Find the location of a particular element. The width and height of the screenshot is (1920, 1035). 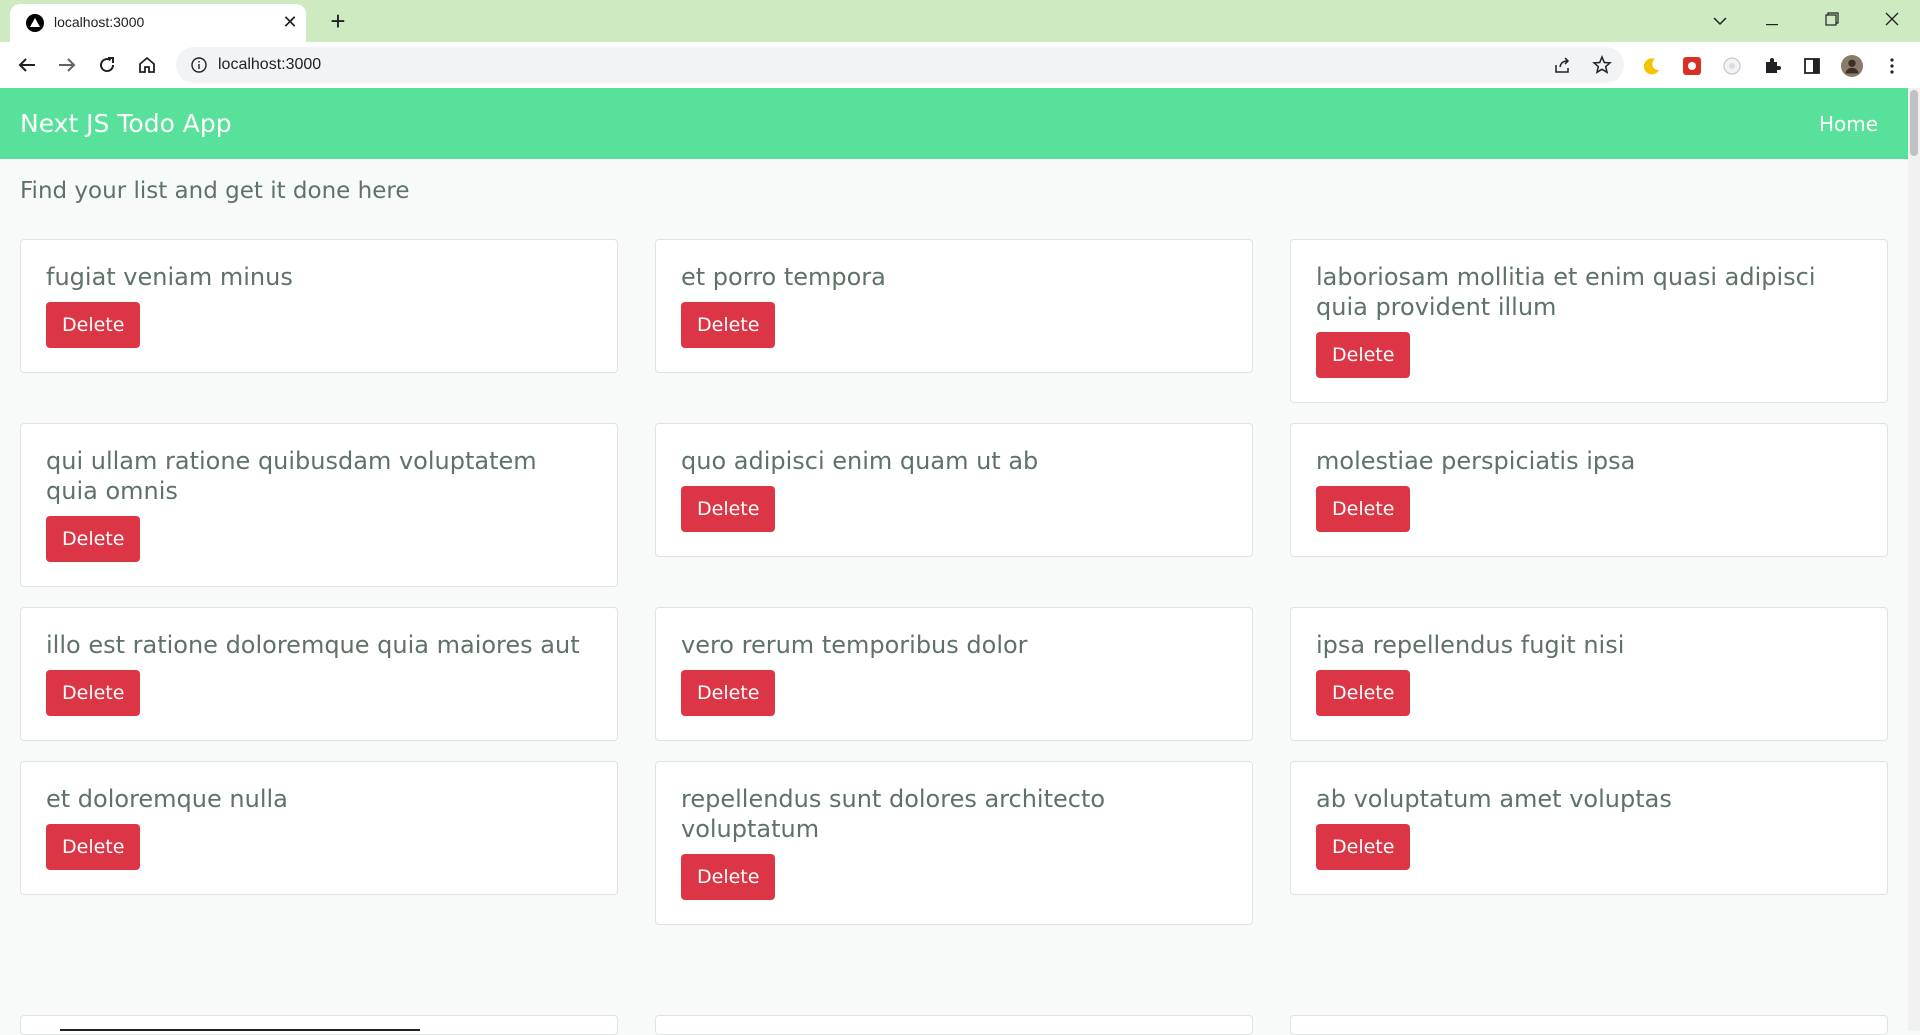

red-extension-icon is located at coordinates (1692, 66).